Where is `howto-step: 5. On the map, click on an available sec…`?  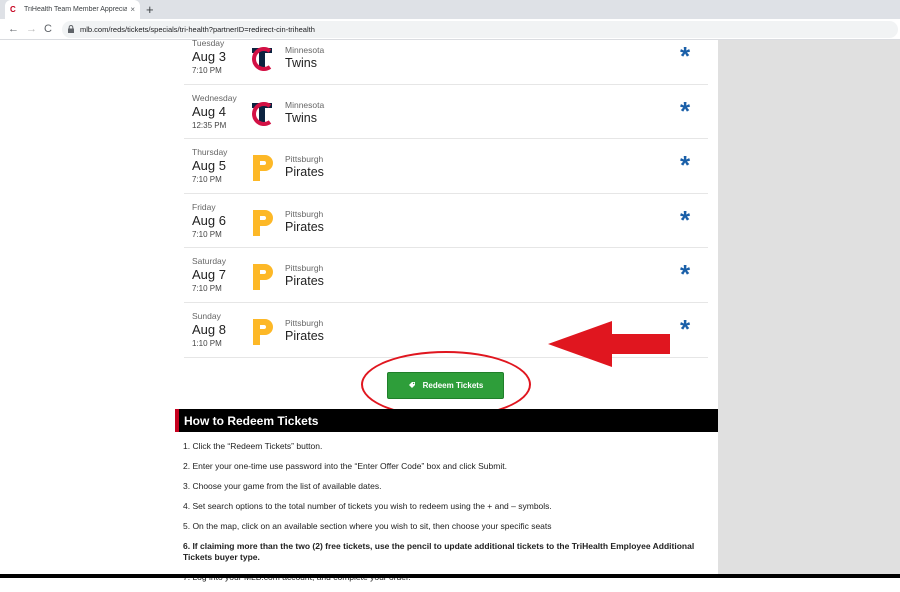 howto-step: 5. On the map, click on an available sec… is located at coordinates (367, 526).